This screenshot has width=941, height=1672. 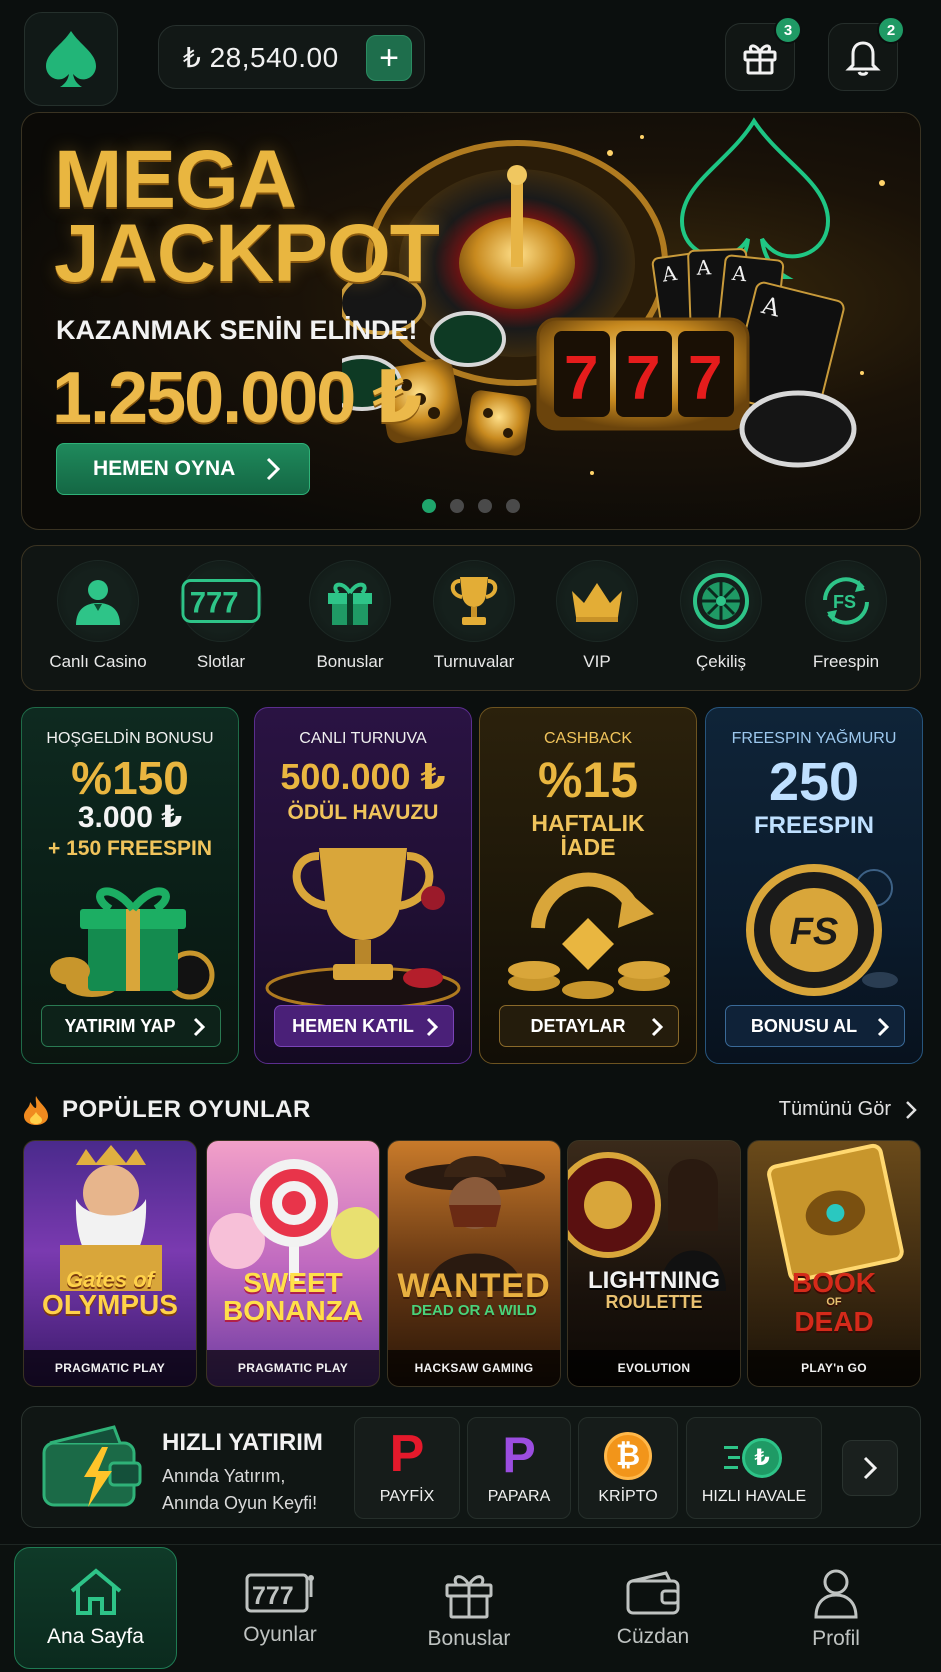 I want to click on nav-label: Oyunlar, so click(x=280, y=1634).